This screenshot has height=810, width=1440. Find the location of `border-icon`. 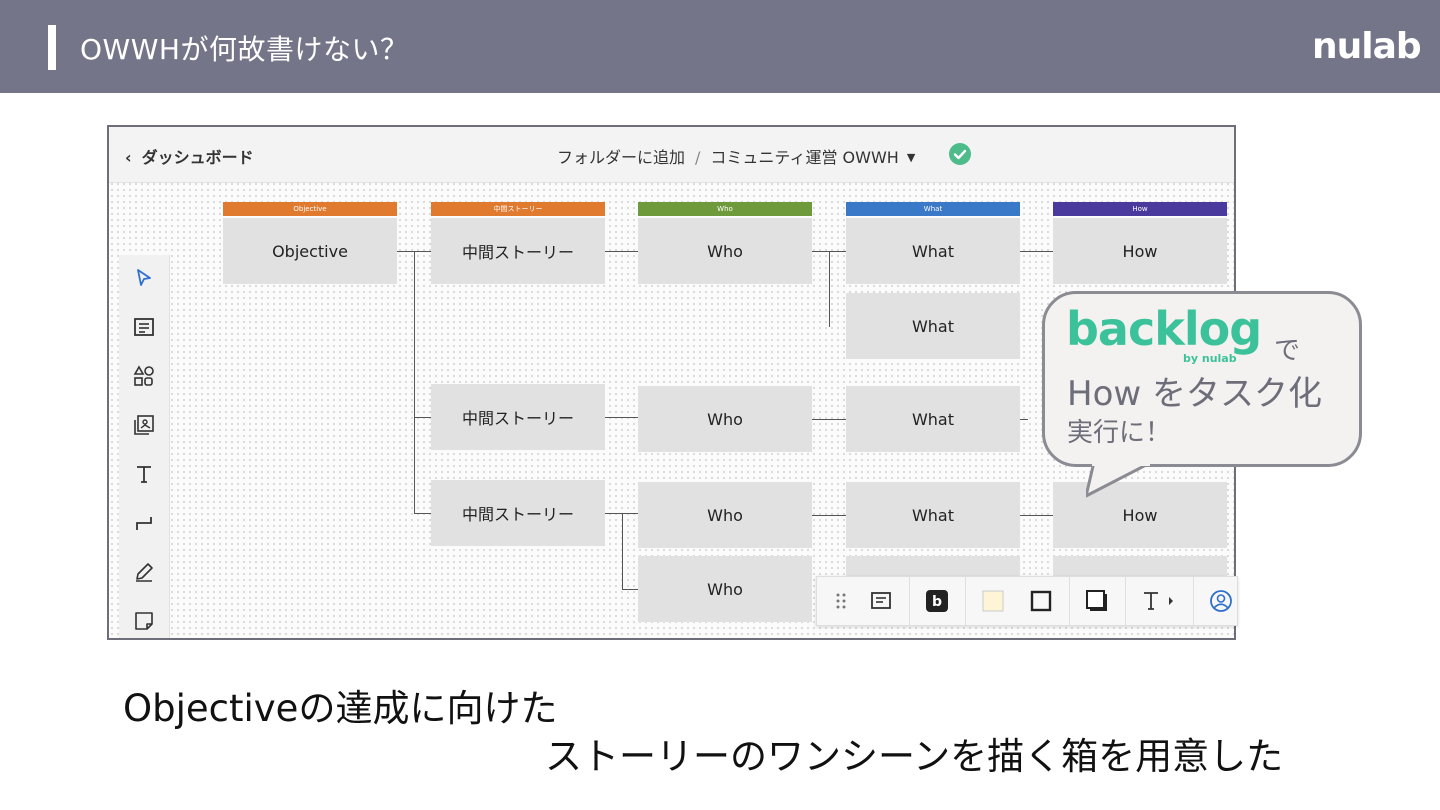

border-icon is located at coordinates (1041, 601).